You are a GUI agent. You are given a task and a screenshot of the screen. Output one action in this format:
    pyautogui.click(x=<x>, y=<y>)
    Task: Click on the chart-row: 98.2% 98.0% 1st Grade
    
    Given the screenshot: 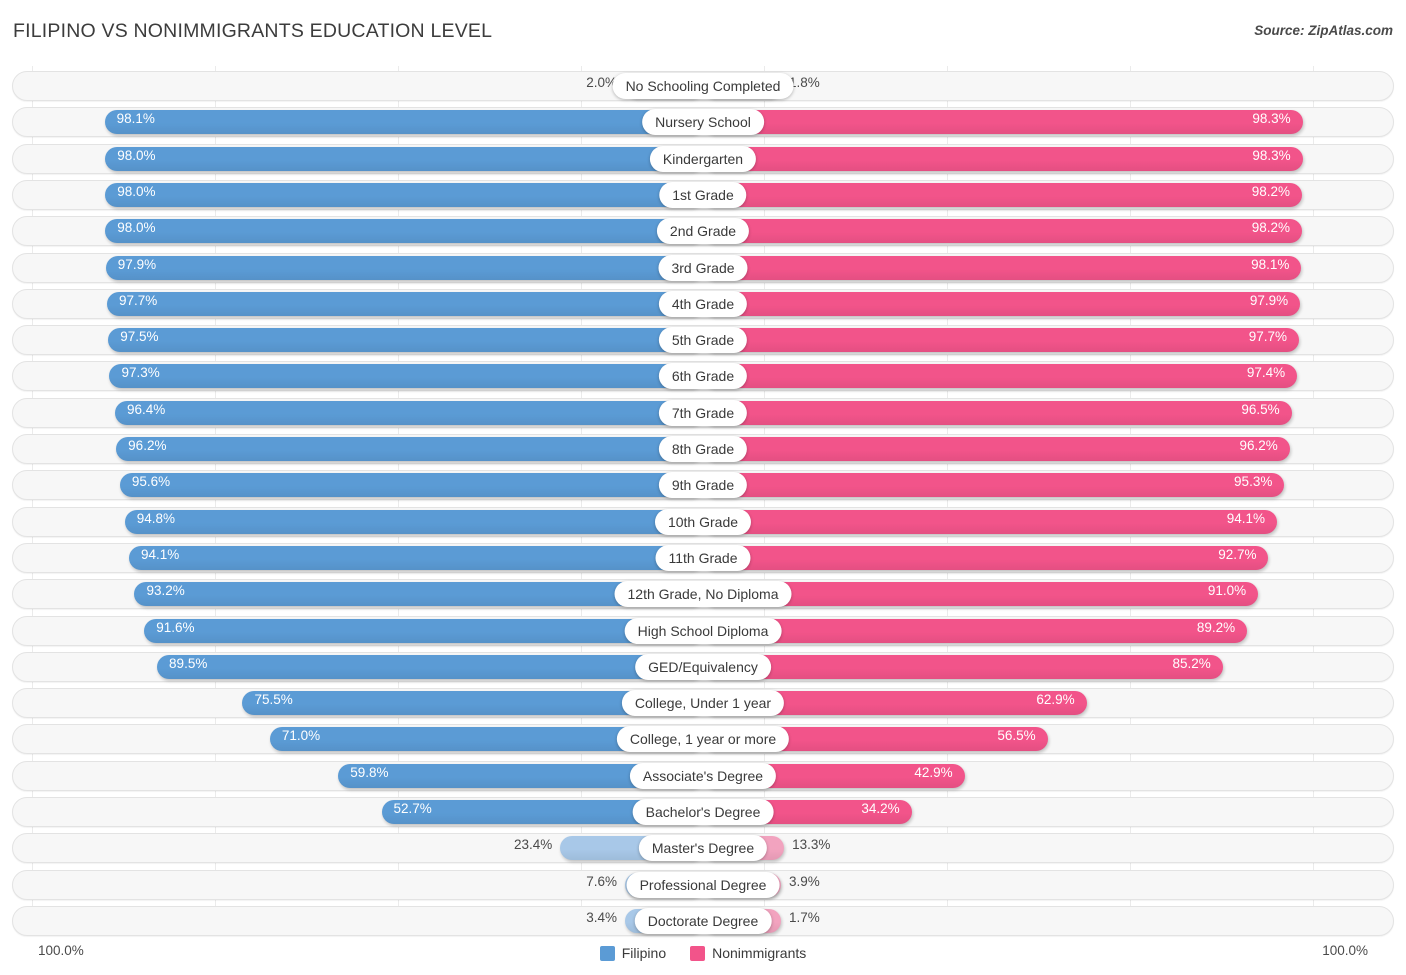 What is the action you would take?
    pyautogui.click(x=703, y=194)
    